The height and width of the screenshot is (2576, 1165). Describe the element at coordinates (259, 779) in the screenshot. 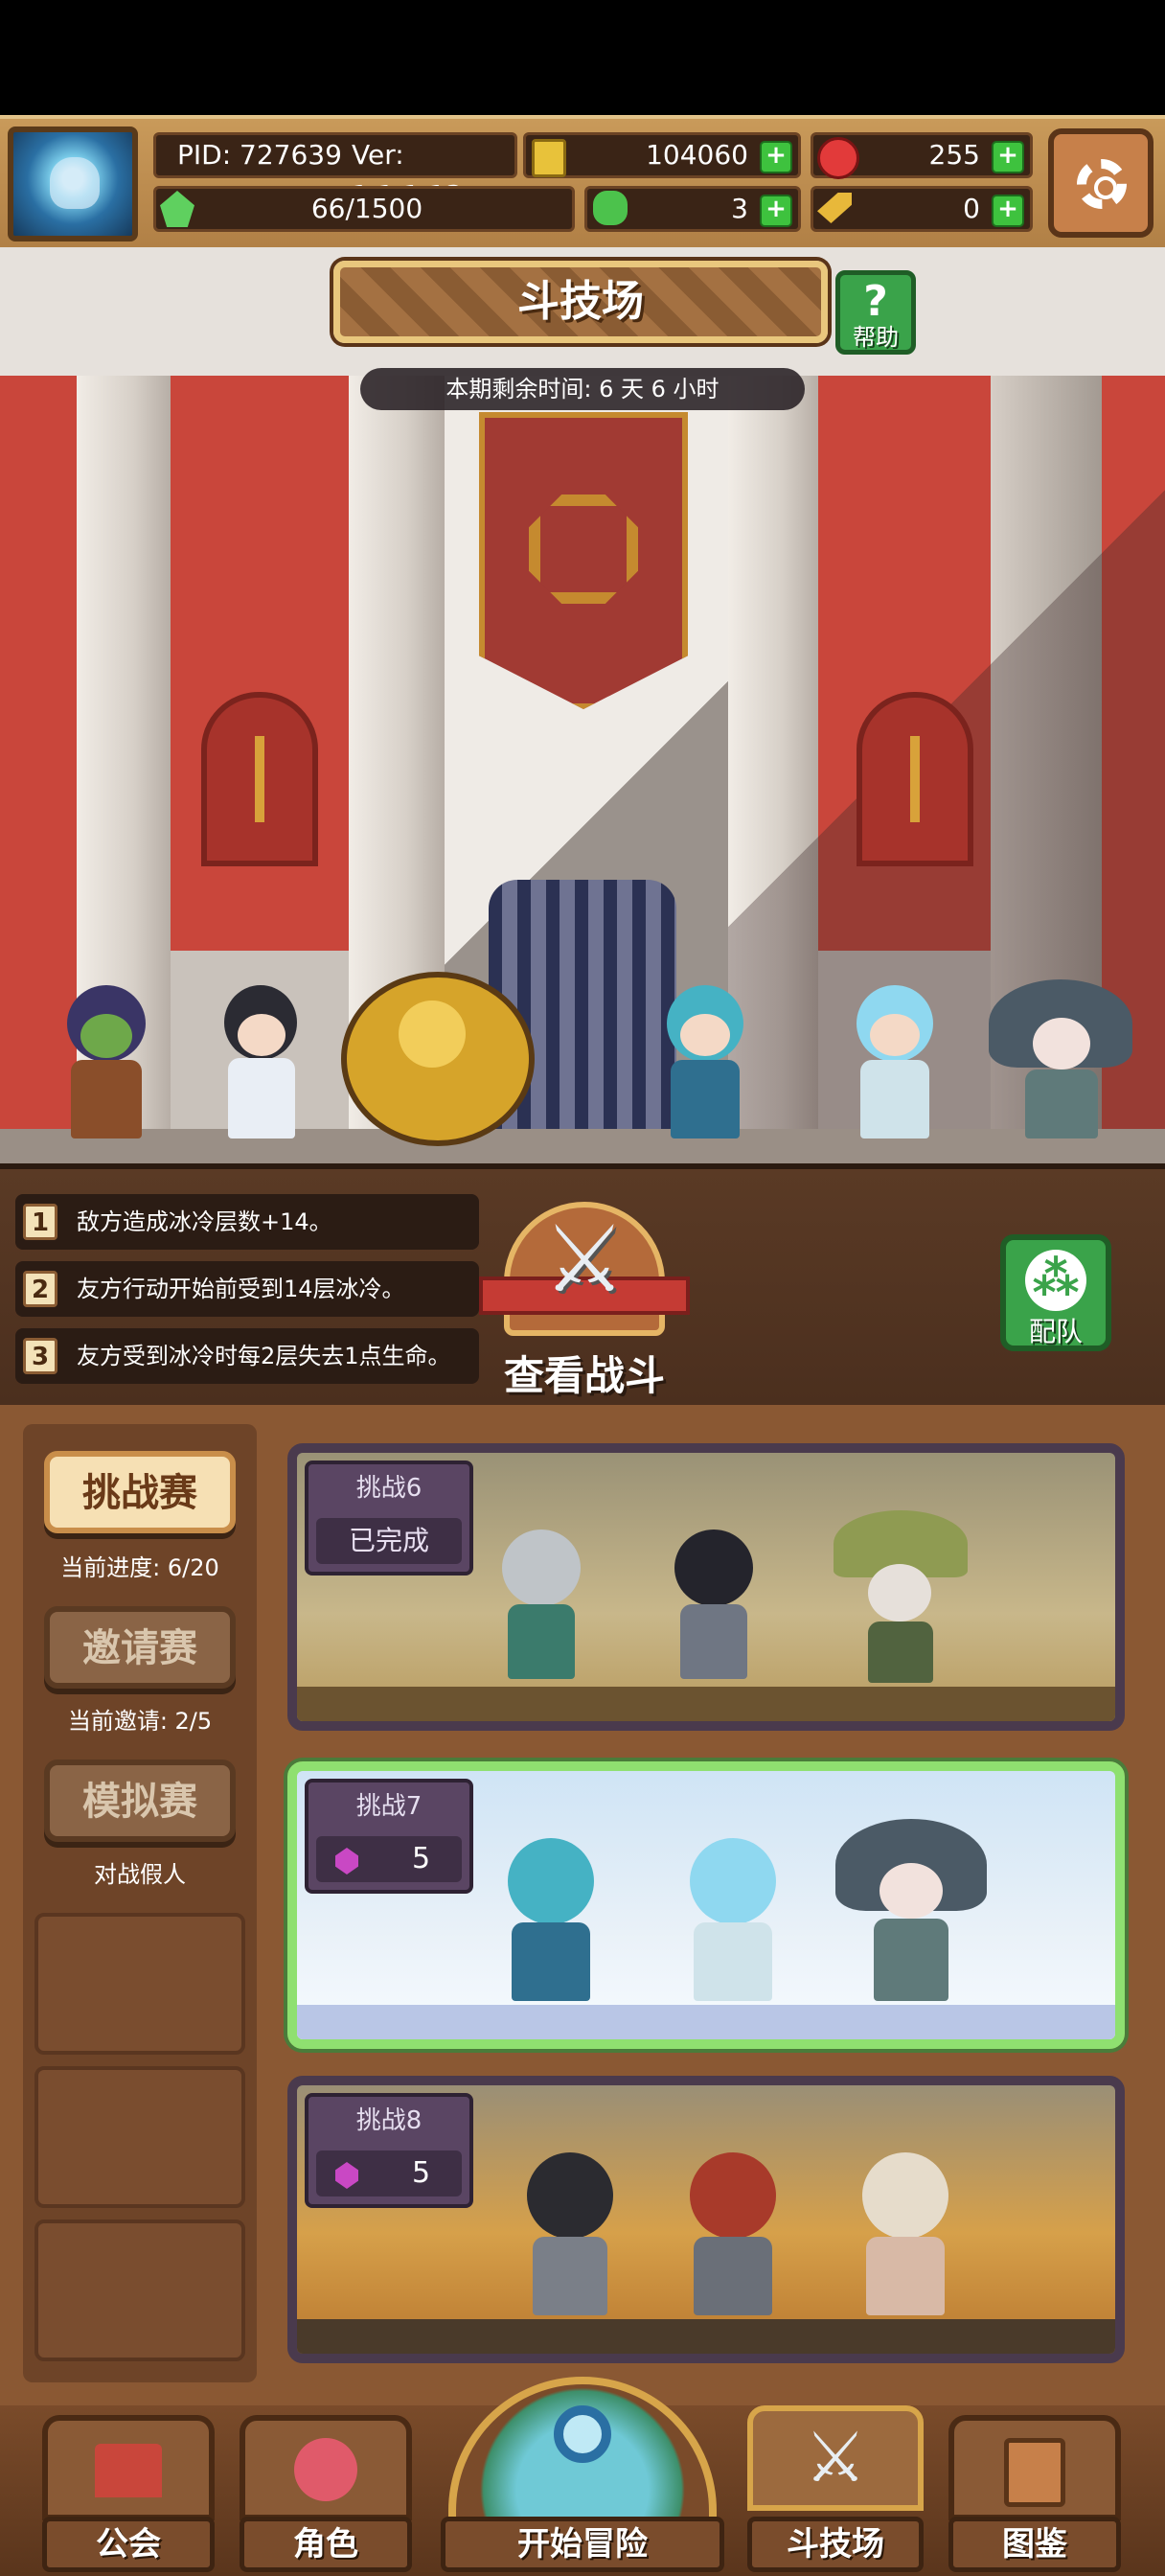

I see `wall-niche-left` at that location.